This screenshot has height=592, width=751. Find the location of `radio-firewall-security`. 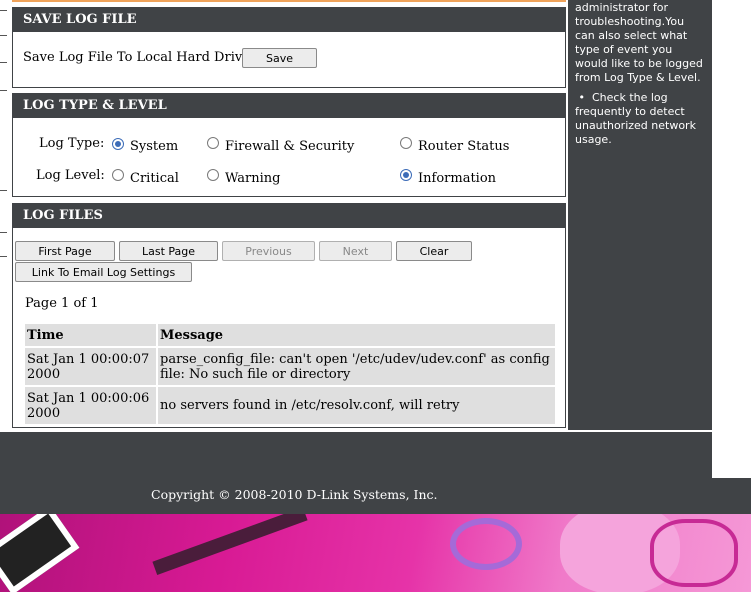

radio-firewall-security is located at coordinates (213, 143).